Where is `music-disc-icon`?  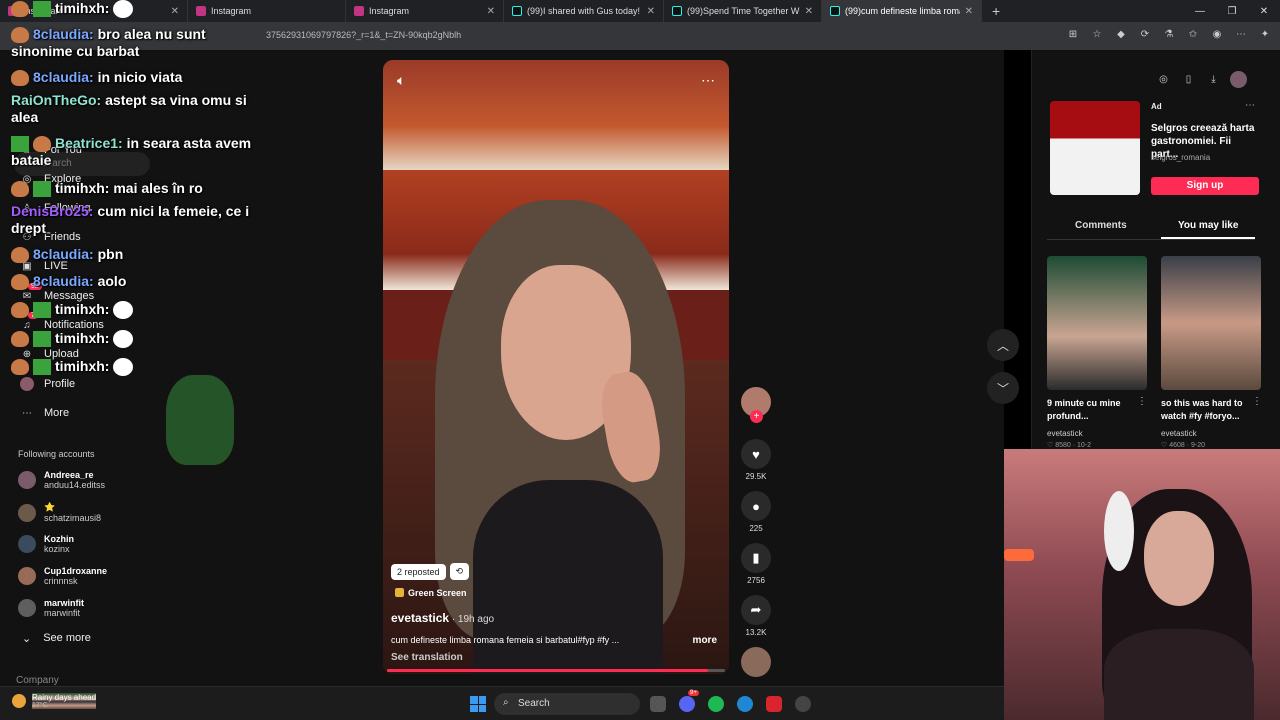 music-disc-icon is located at coordinates (756, 662).